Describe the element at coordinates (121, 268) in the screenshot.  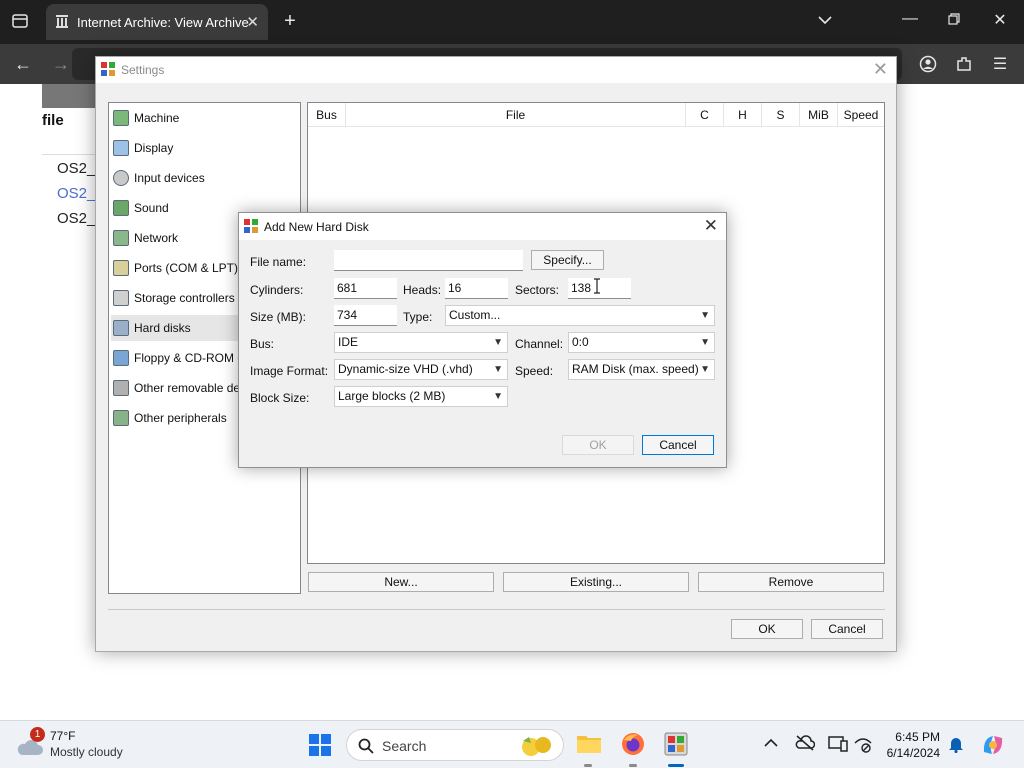
I see `ports-icon` at that location.